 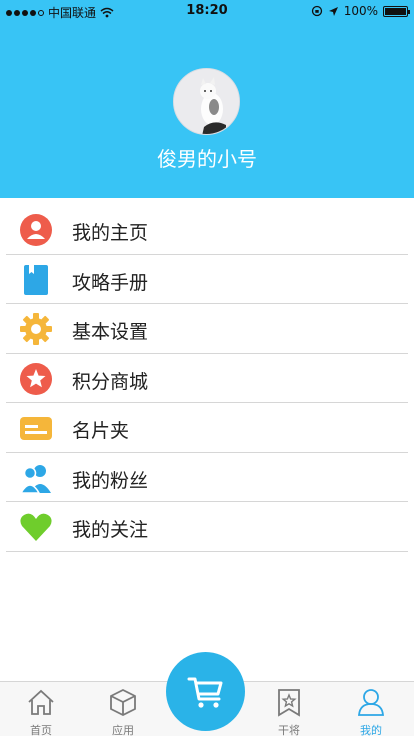 I want to click on menu-item-label: 攻略手册, so click(x=110, y=282).